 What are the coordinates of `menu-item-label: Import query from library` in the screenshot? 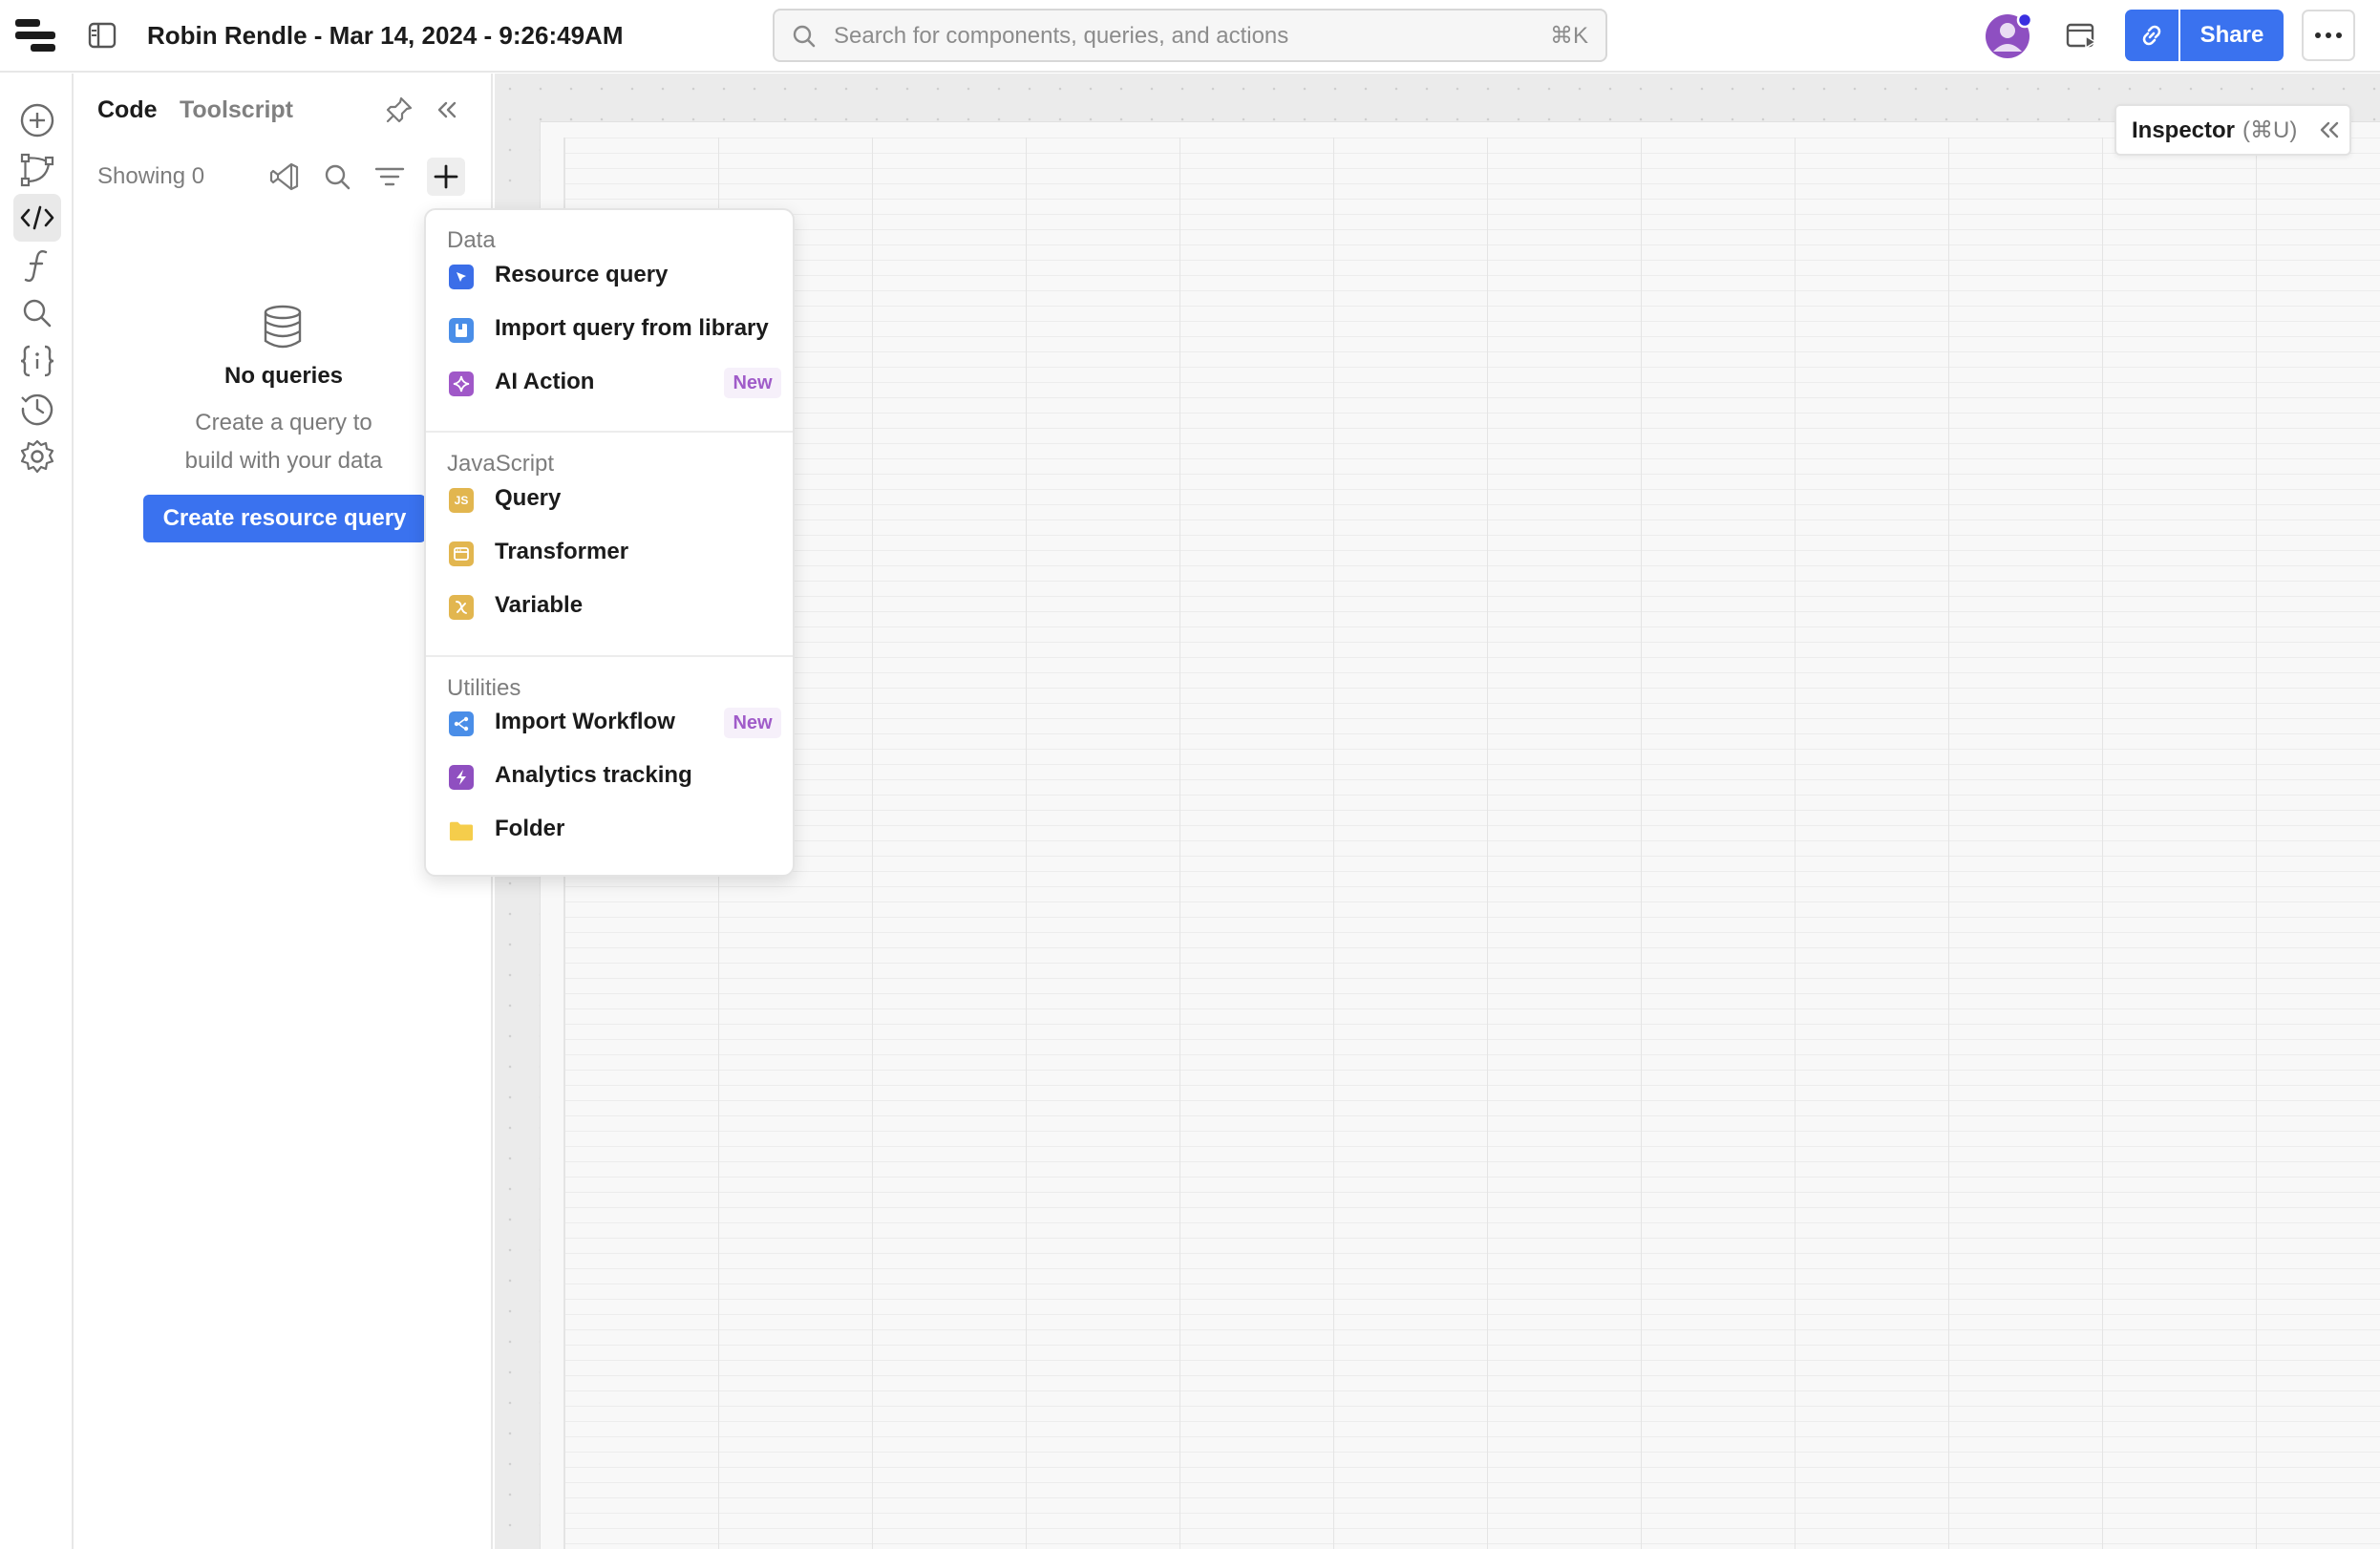 It's located at (632, 328).